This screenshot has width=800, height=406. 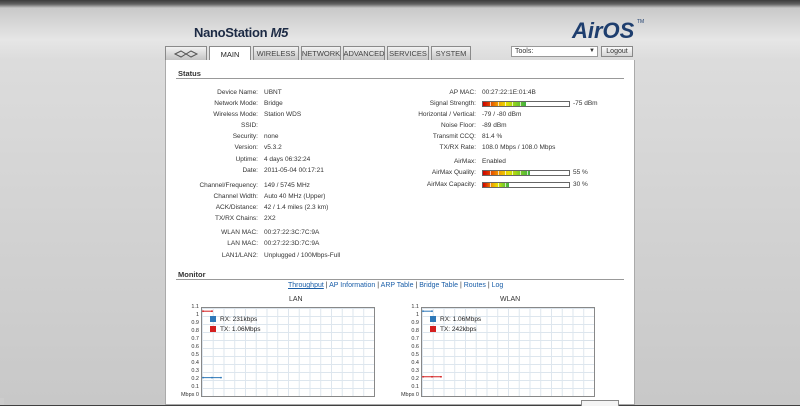 What do you see at coordinates (475, 285) in the screenshot?
I see `link-routes: Routes` at bounding box center [475, 285].